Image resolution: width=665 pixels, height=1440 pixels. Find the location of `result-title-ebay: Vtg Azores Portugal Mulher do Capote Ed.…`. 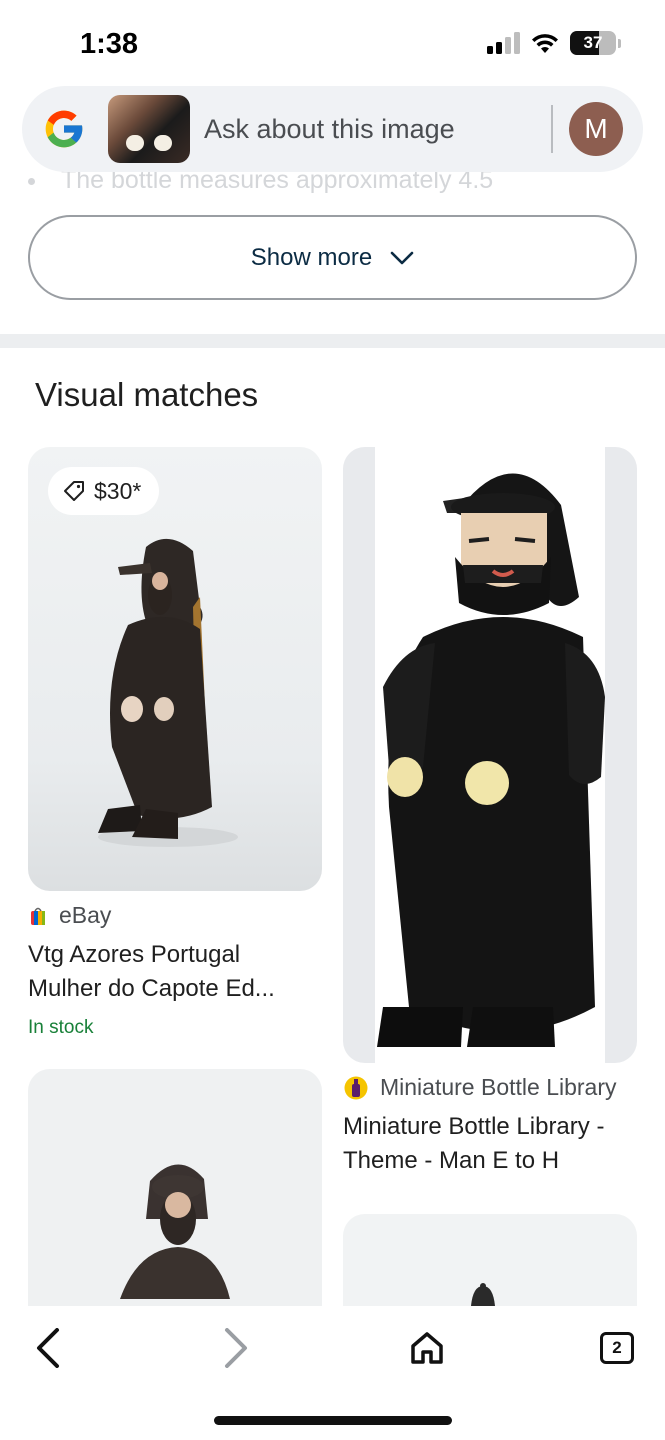

result-title-ebay: Vtg Azores Portugal Mulher do Capote Ed.… is located at coordinates (175, 972).